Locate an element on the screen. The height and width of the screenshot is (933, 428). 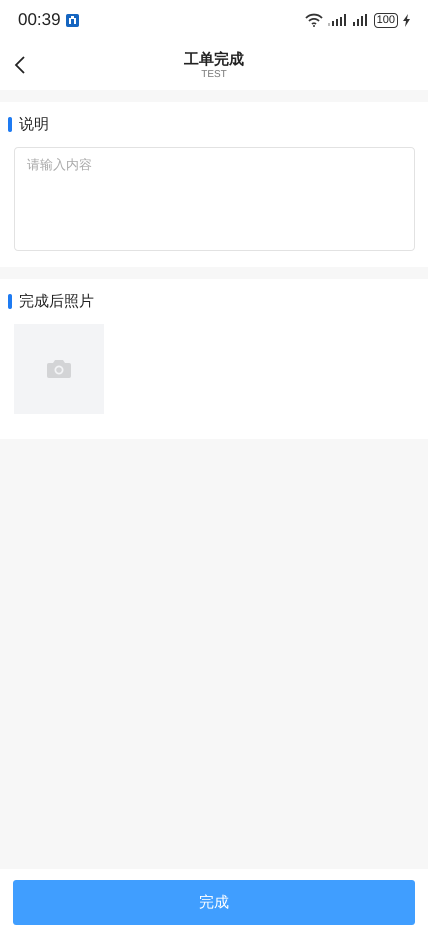
app-notification-icon is located at coordinates (72, 20).